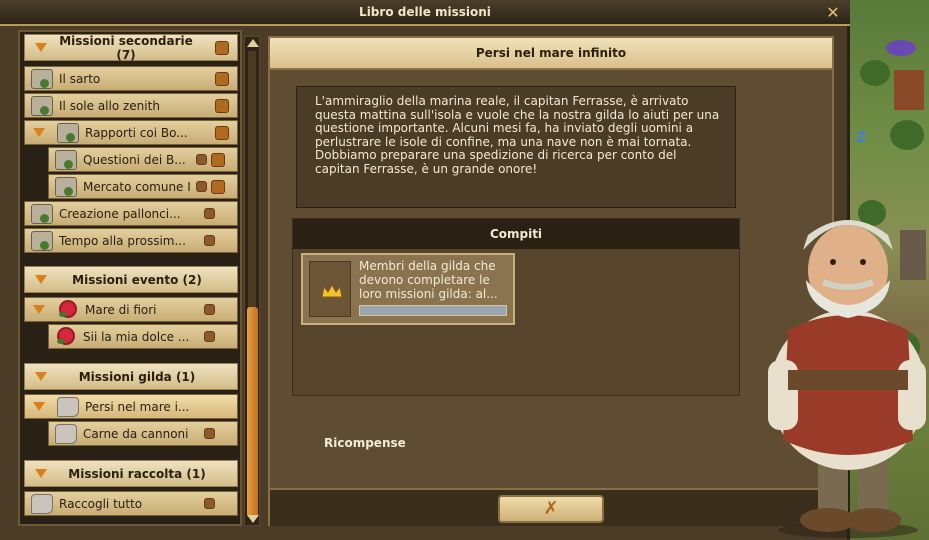  I want to click on task-progress-bar, so click(433, 310).